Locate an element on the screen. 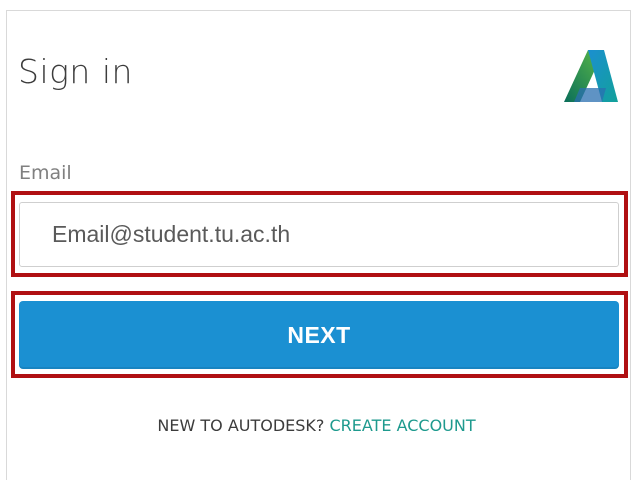 This screenshot has width=633, height=480. autodesk-logo-icon is located at coordinates (591, 76).